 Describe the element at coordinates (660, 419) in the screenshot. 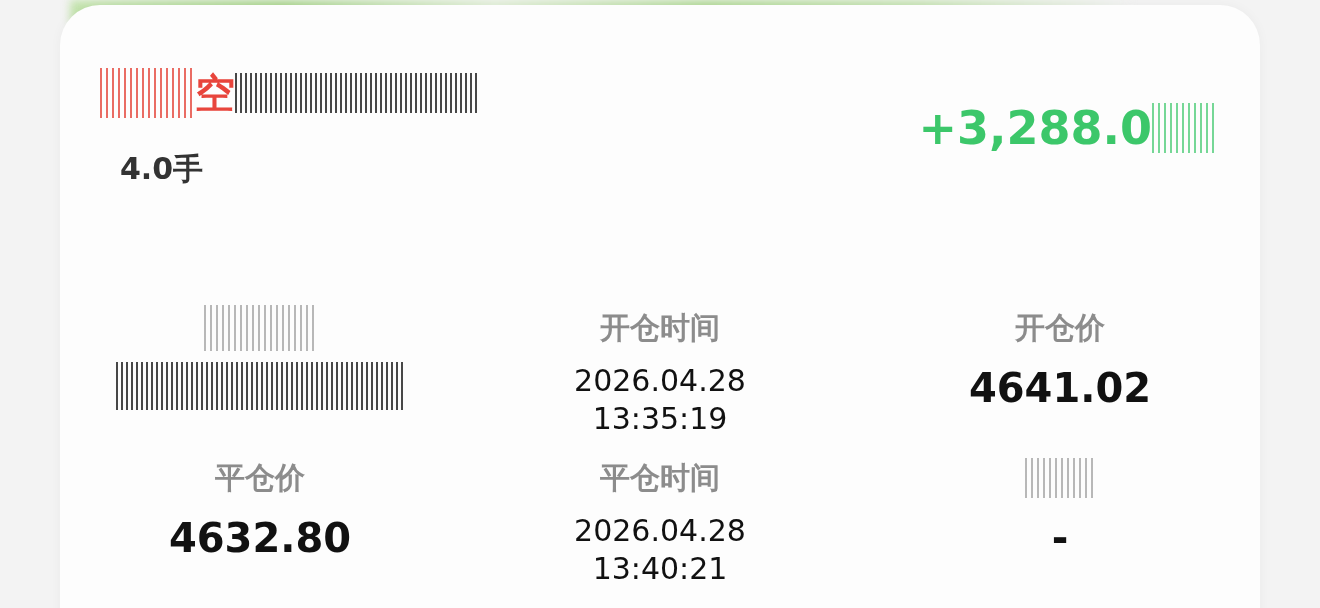

I see `time-text: 13:35:19` at that location.